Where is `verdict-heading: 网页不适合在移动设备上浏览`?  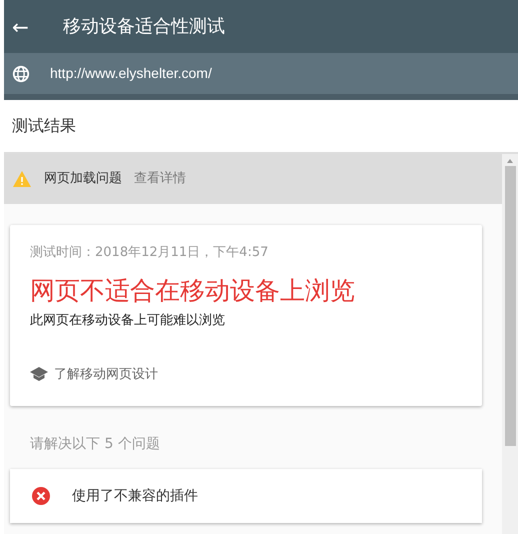 verdict-heading: 网页不适合在移动设备上浏览 is located at coordinates (193, 290).